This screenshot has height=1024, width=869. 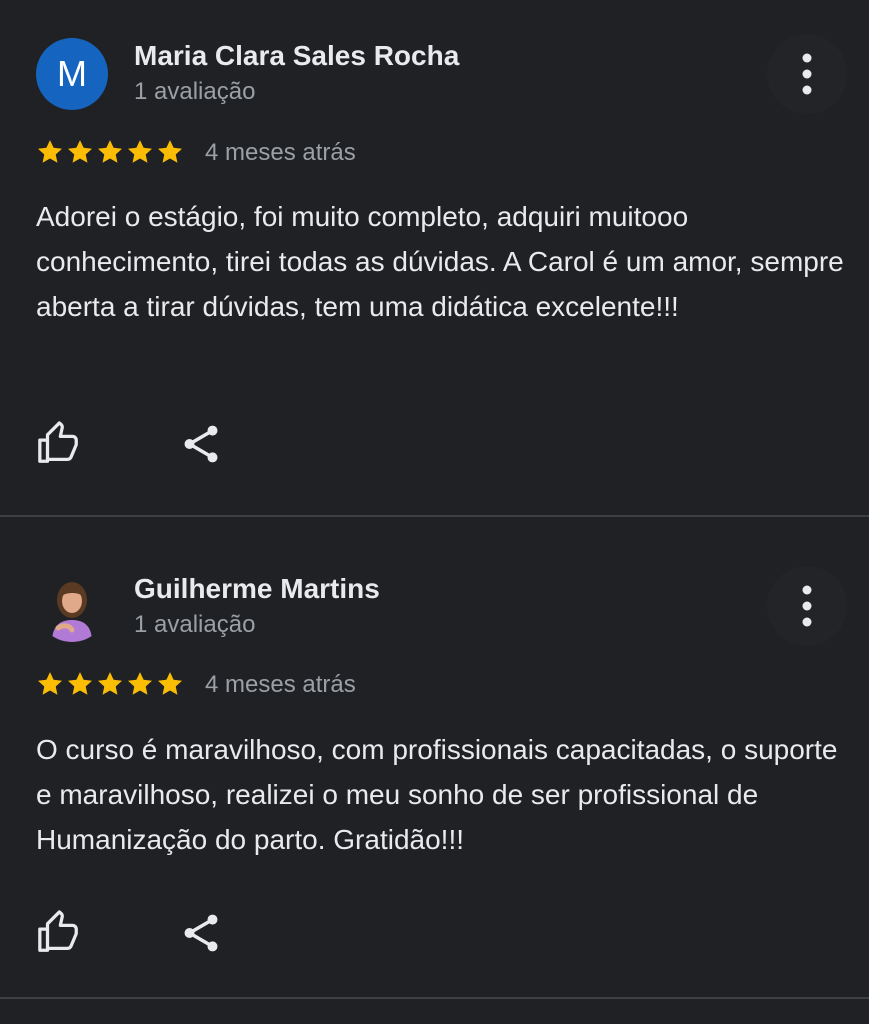 I want to click on divider, so click(x=434, y=998).